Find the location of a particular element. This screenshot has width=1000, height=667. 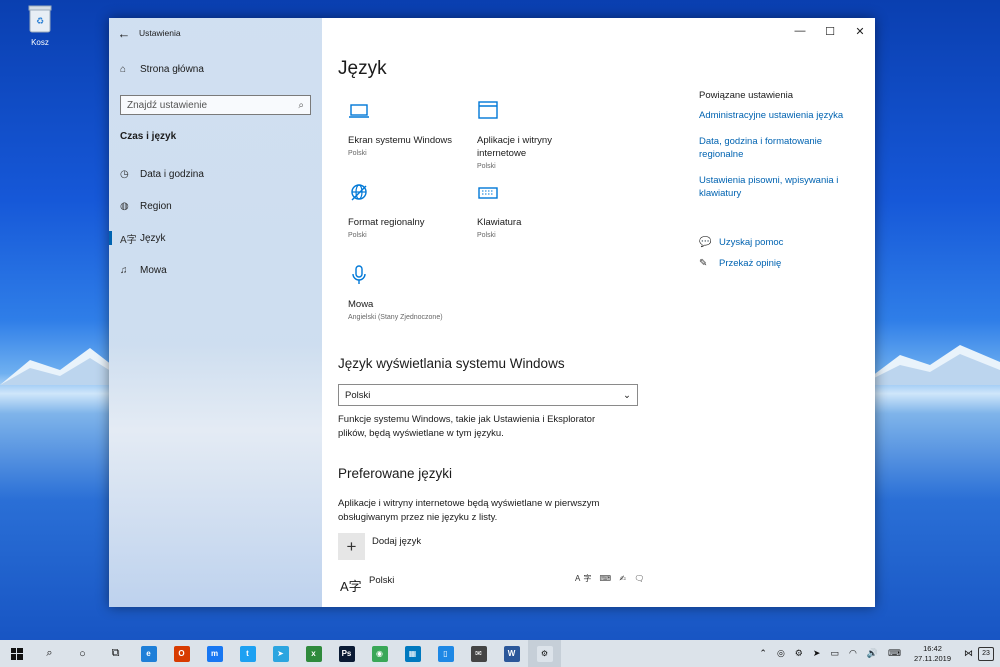

taskbar-app-phone: ▯ is located at coordinates (445, 653).